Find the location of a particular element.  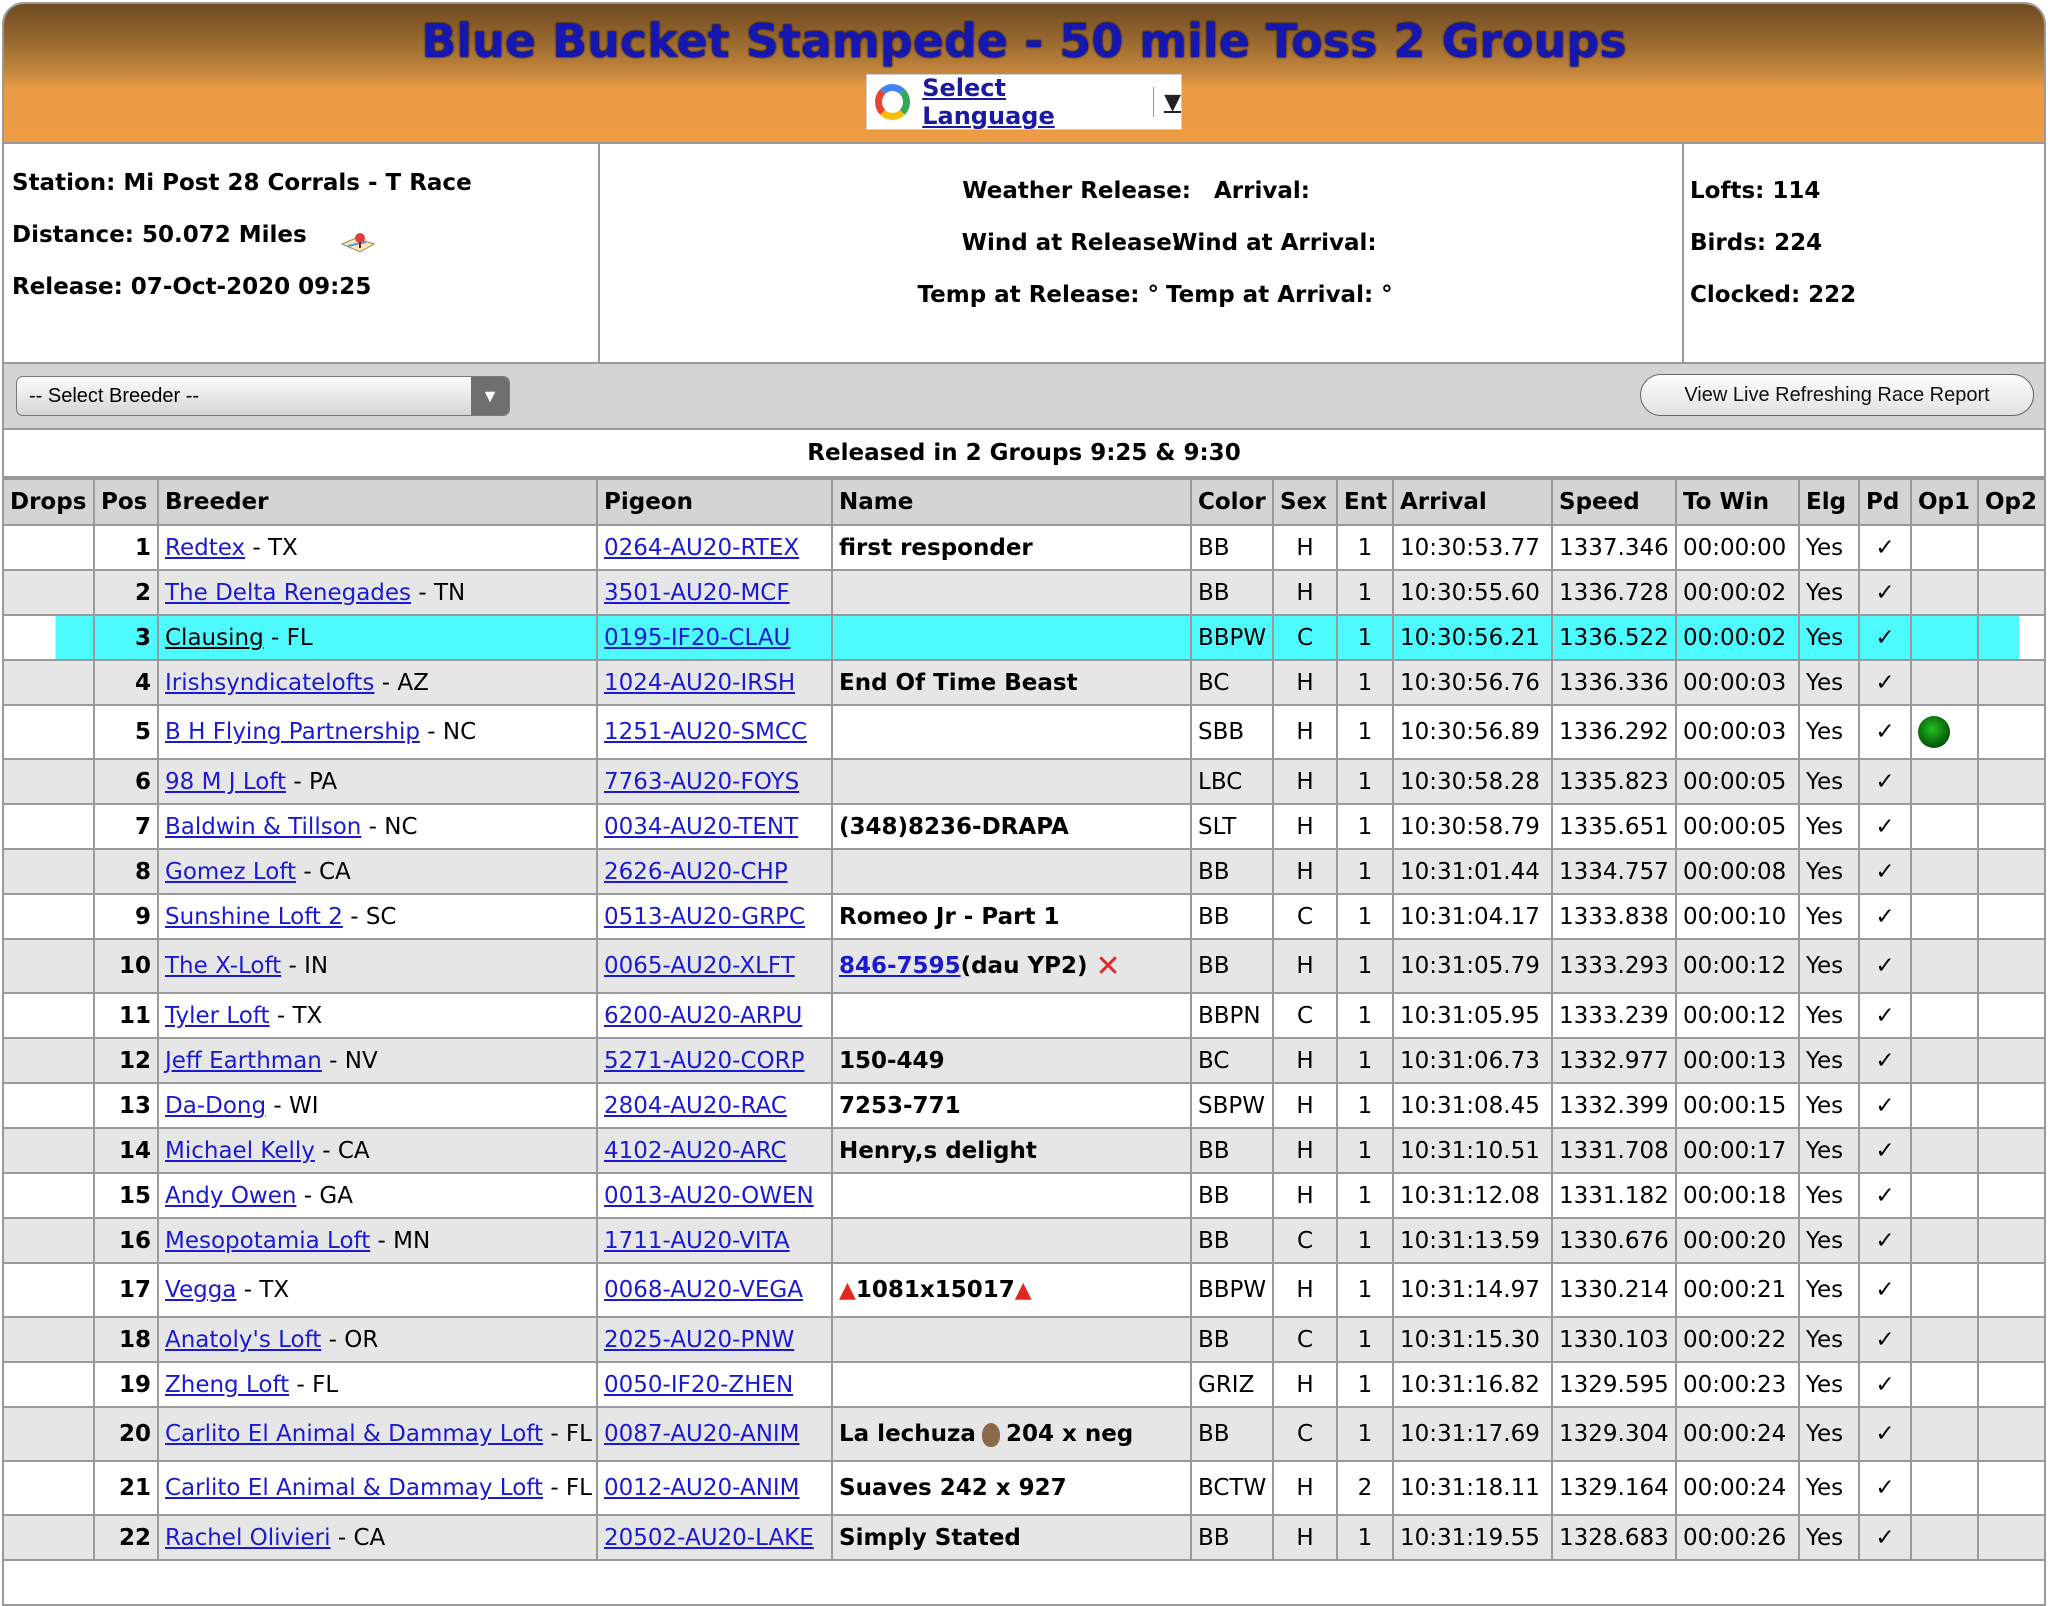

col-header-name: Name is located at coordinates (1011, 502).